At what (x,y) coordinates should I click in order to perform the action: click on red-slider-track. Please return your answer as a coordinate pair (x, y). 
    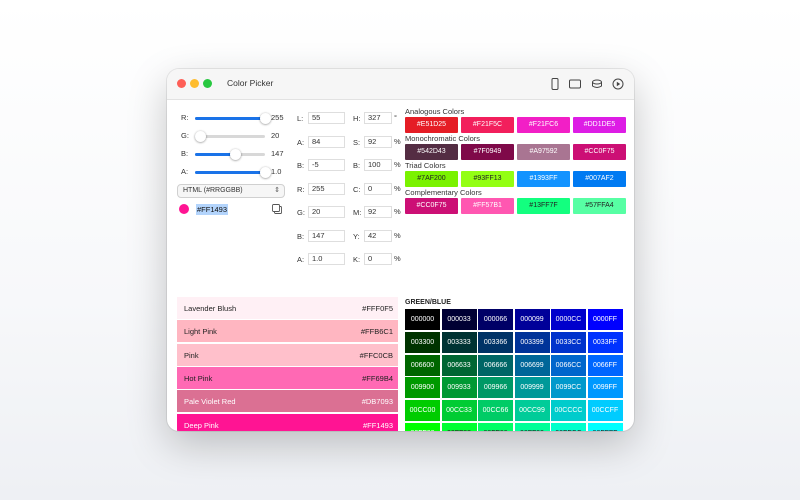
    Looking at the image, I should click on (233, 118).